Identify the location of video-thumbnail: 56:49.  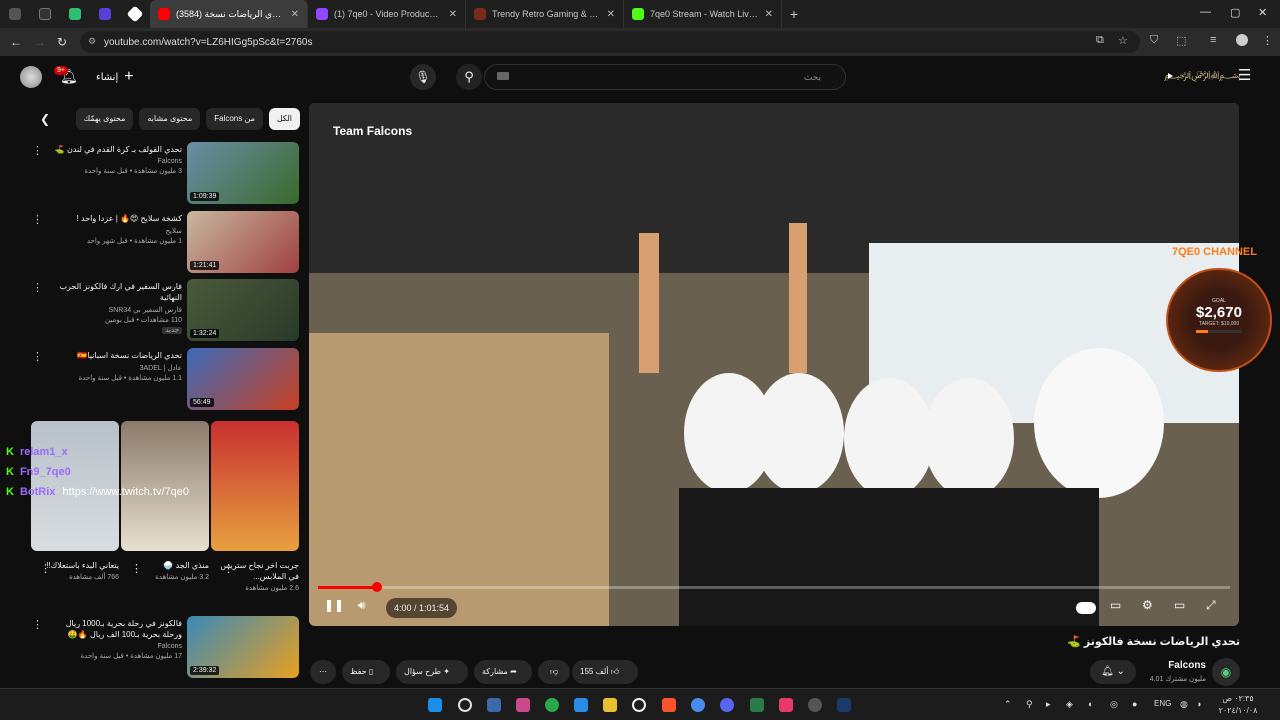
(243, 379).